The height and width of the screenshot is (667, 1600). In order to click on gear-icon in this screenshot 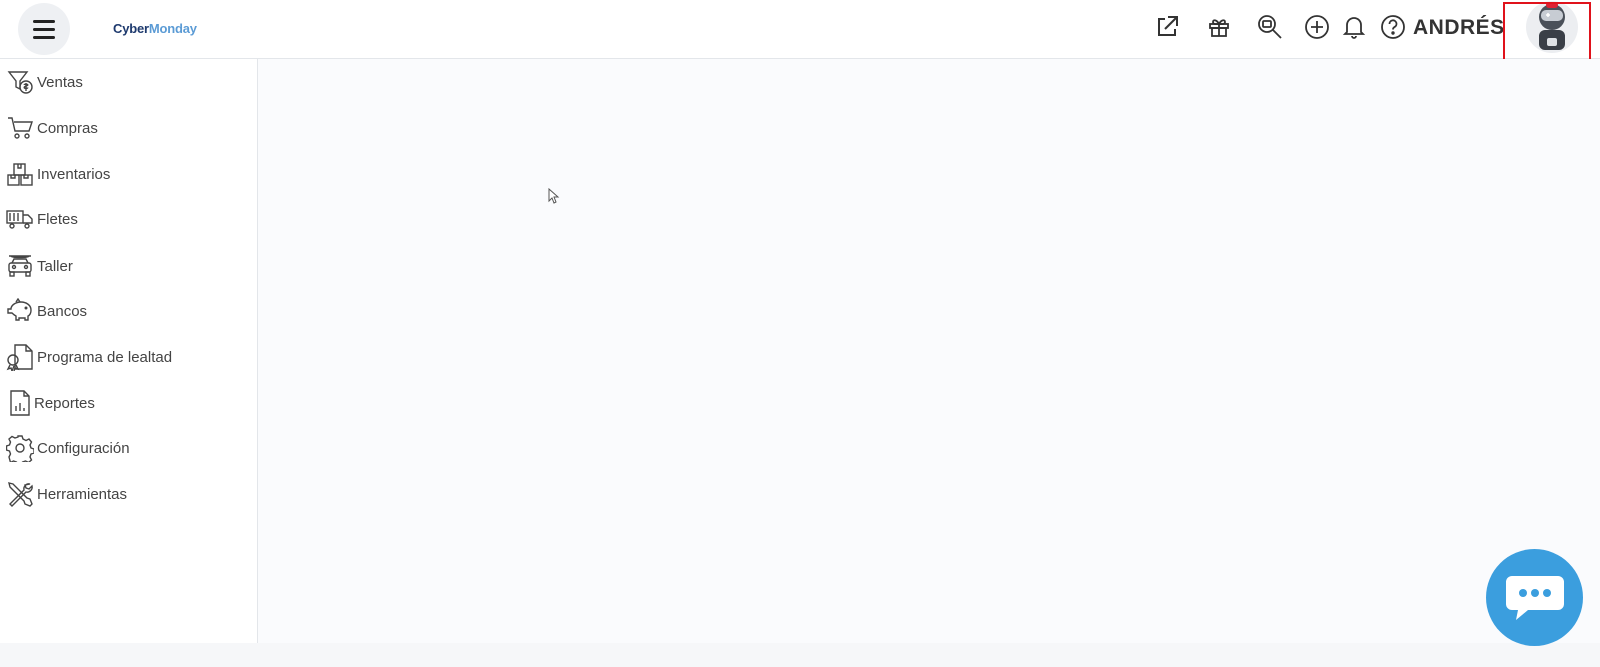, I will do `click(20, 448)`.